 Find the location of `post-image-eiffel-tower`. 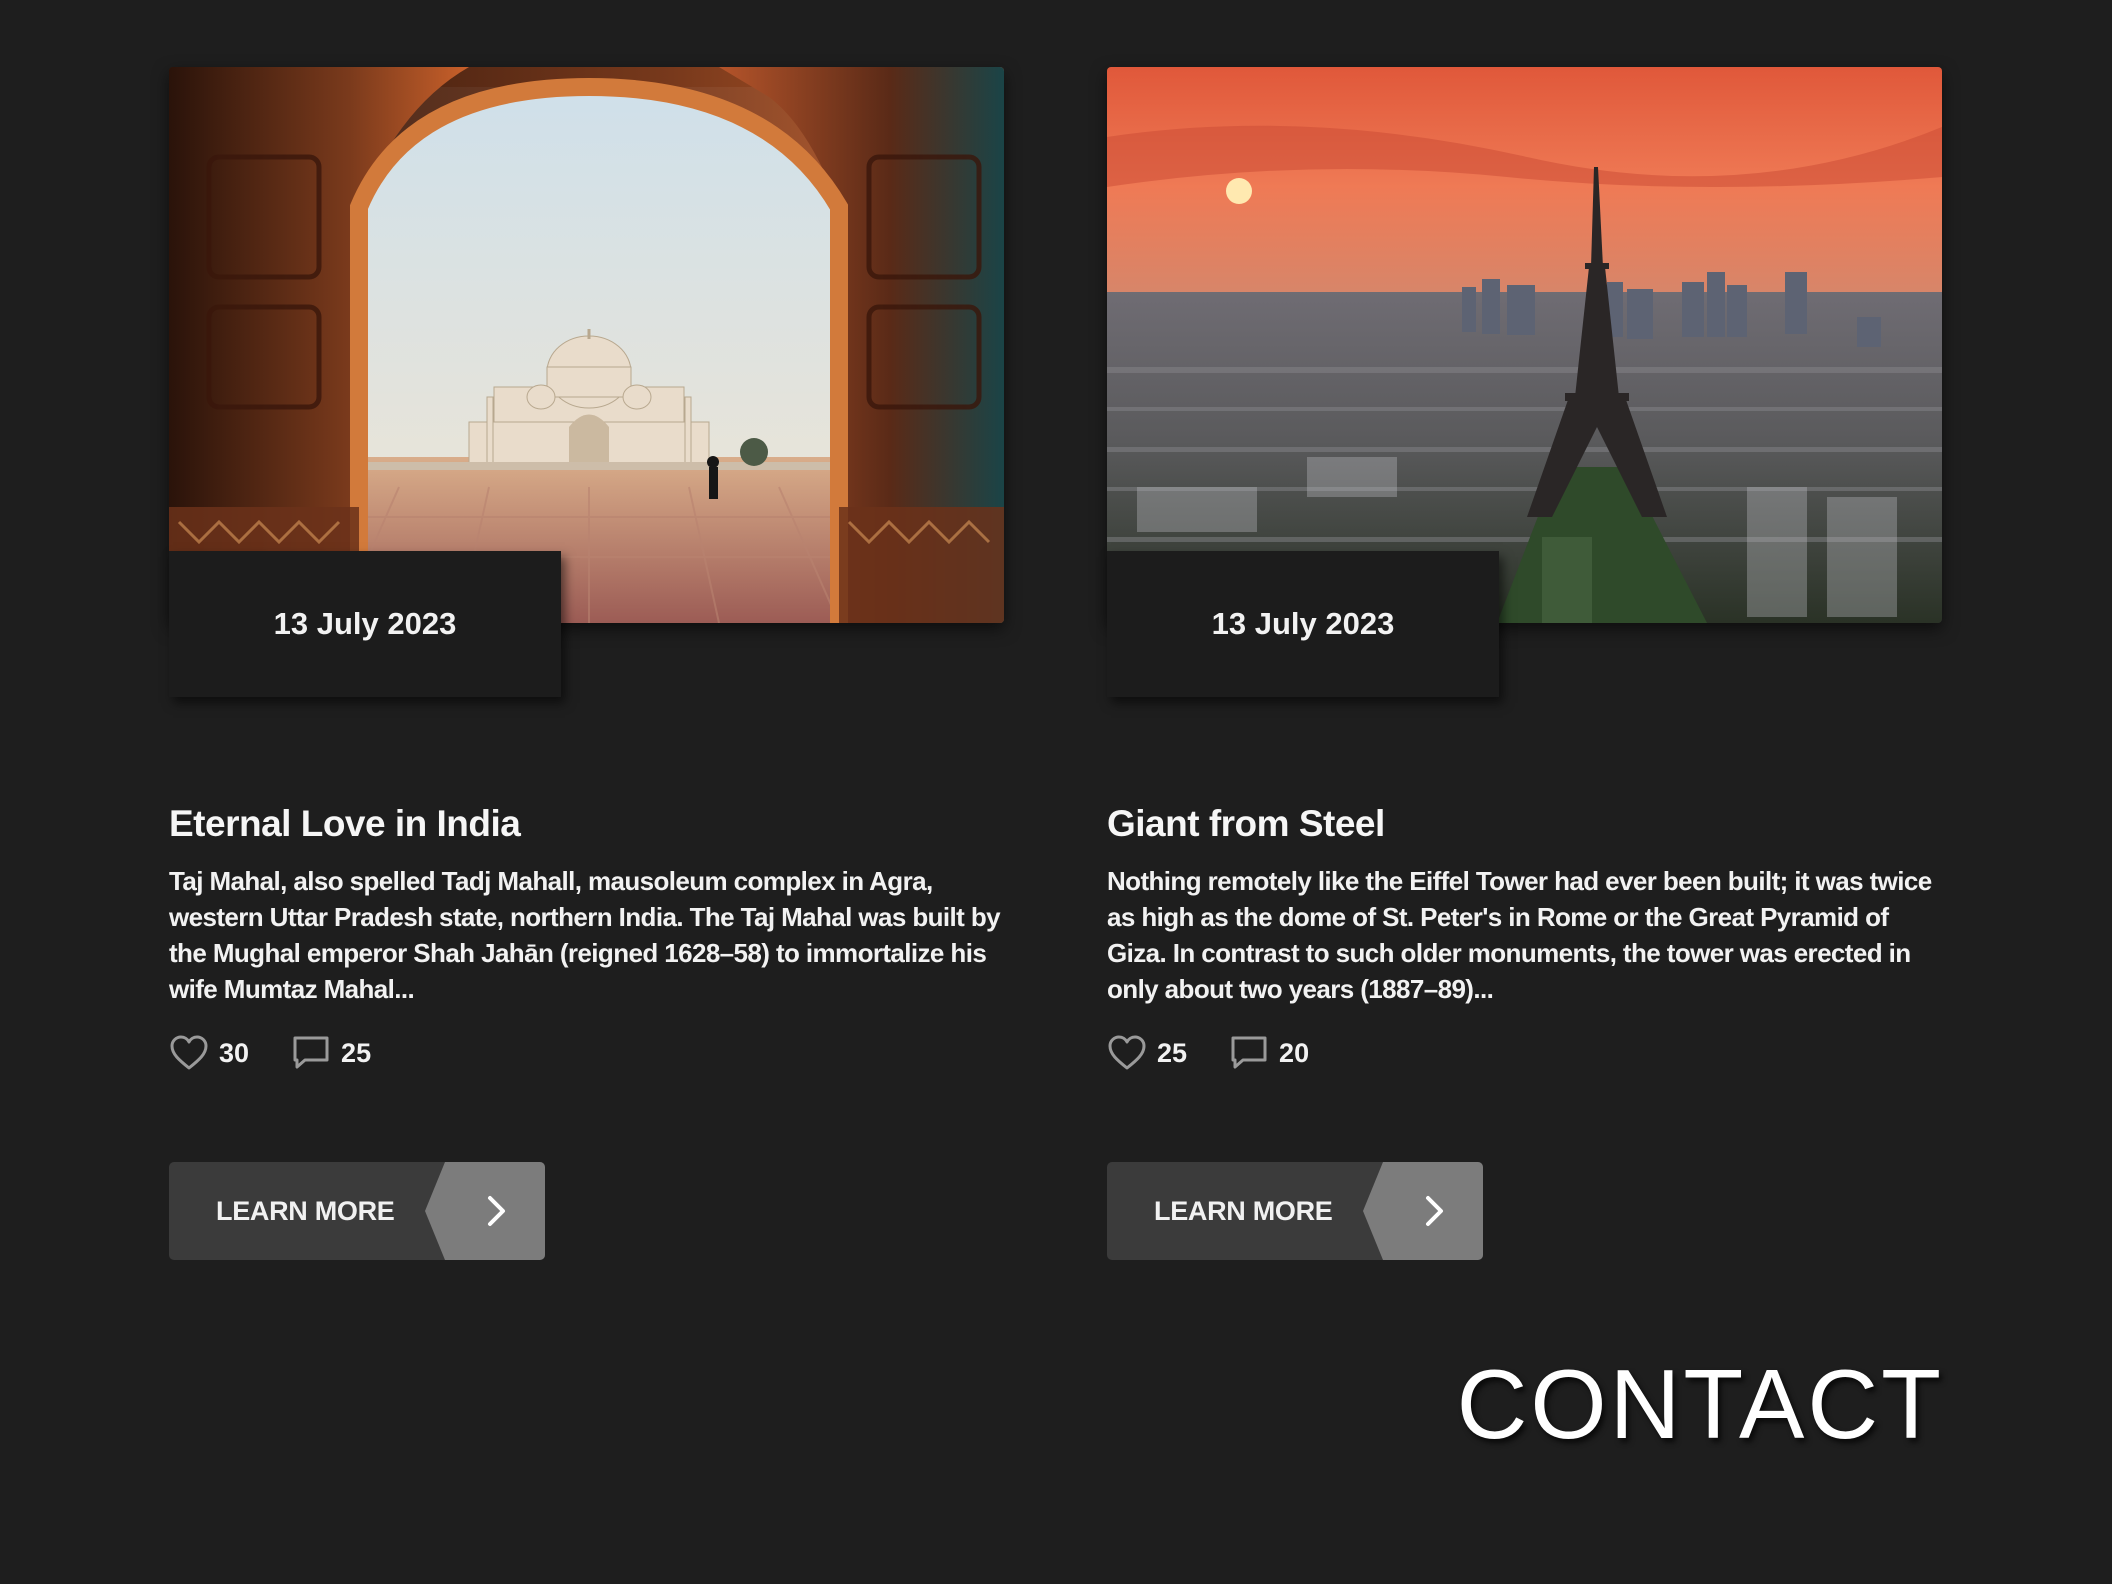

post-image-eiffel-tower is located at coordinates (1524, 345).